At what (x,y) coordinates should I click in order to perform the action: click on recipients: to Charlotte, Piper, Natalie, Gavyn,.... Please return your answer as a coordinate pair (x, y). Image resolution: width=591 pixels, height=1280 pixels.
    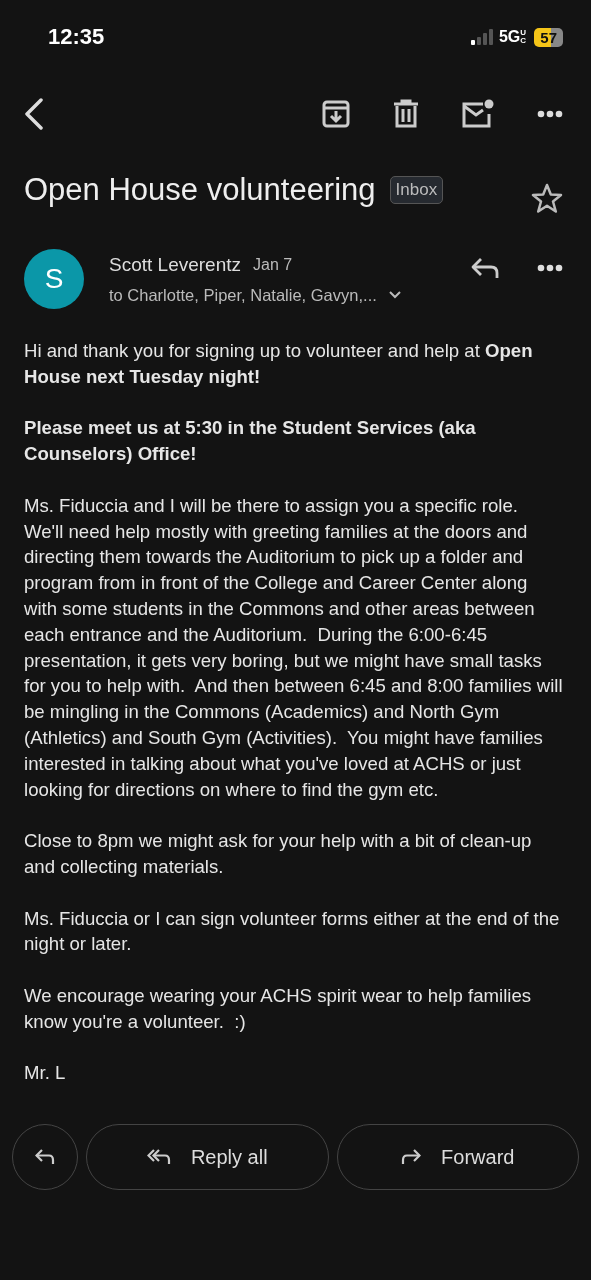
    Looking at the image, I should click on (243, 295).